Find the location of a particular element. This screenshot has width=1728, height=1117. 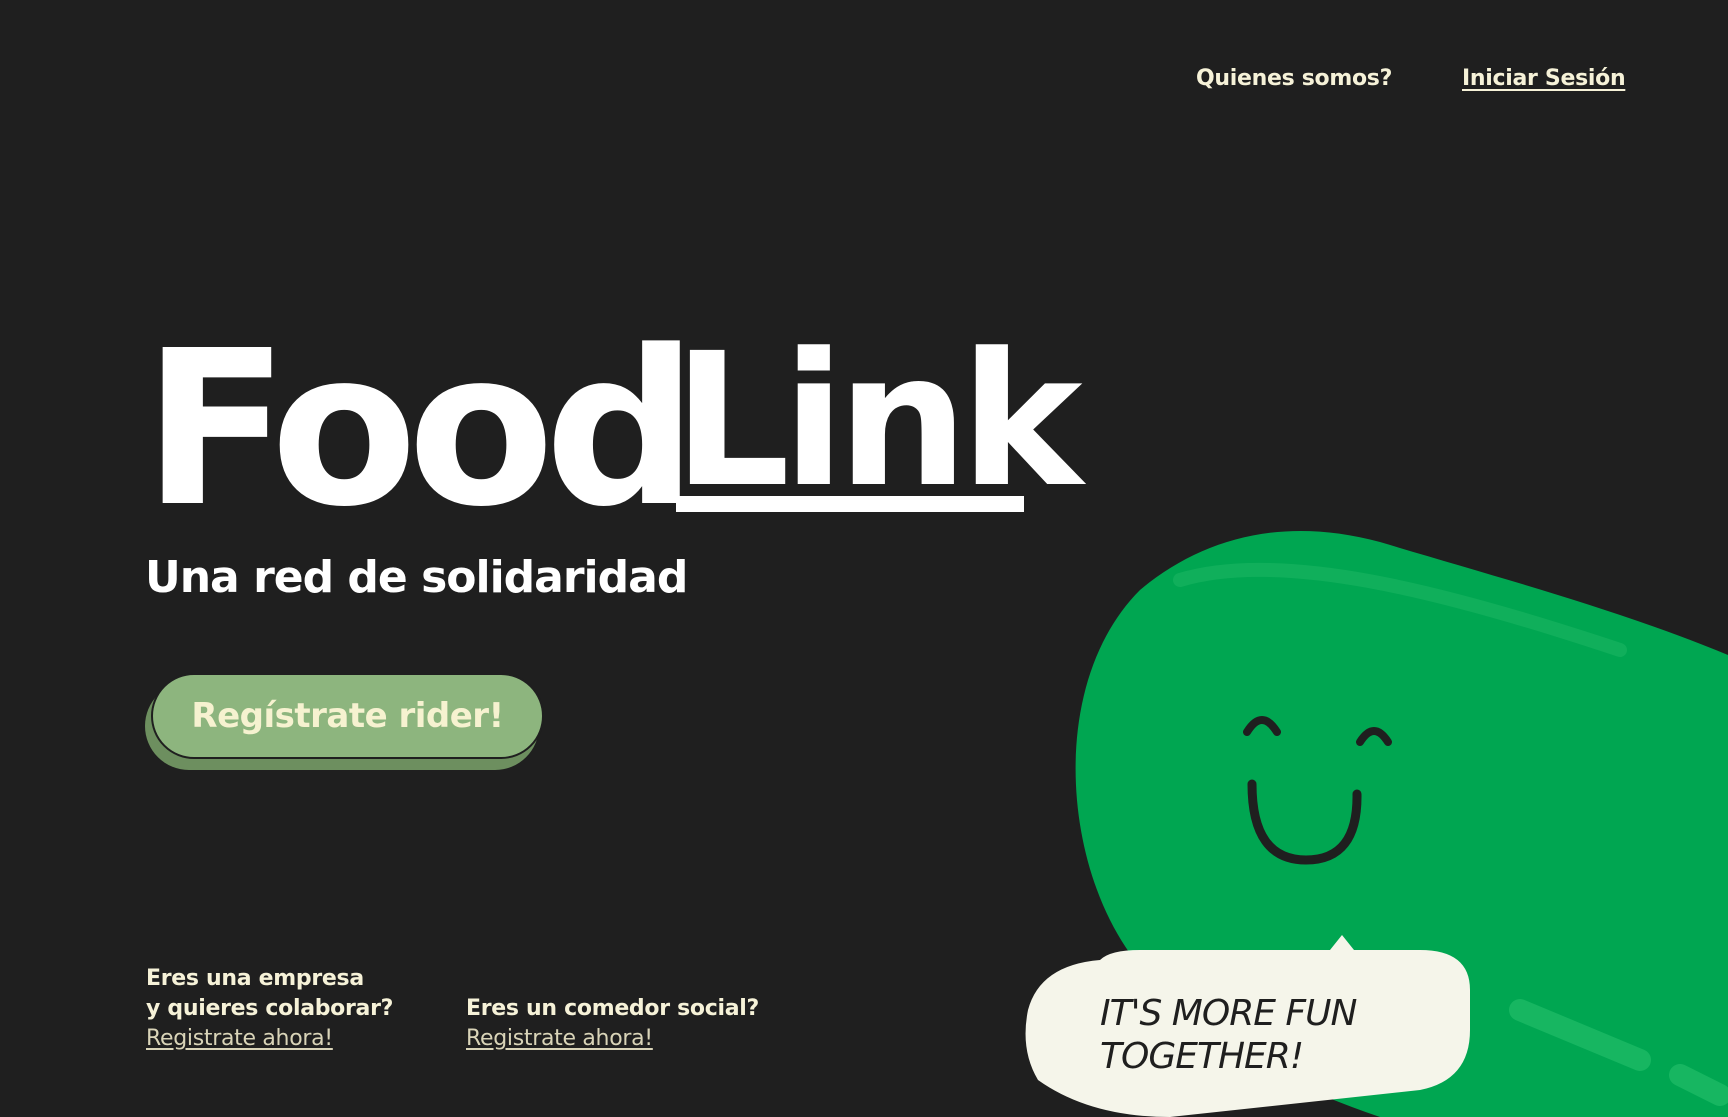

logo-word-link: Link is located at coordinates (878, 421).